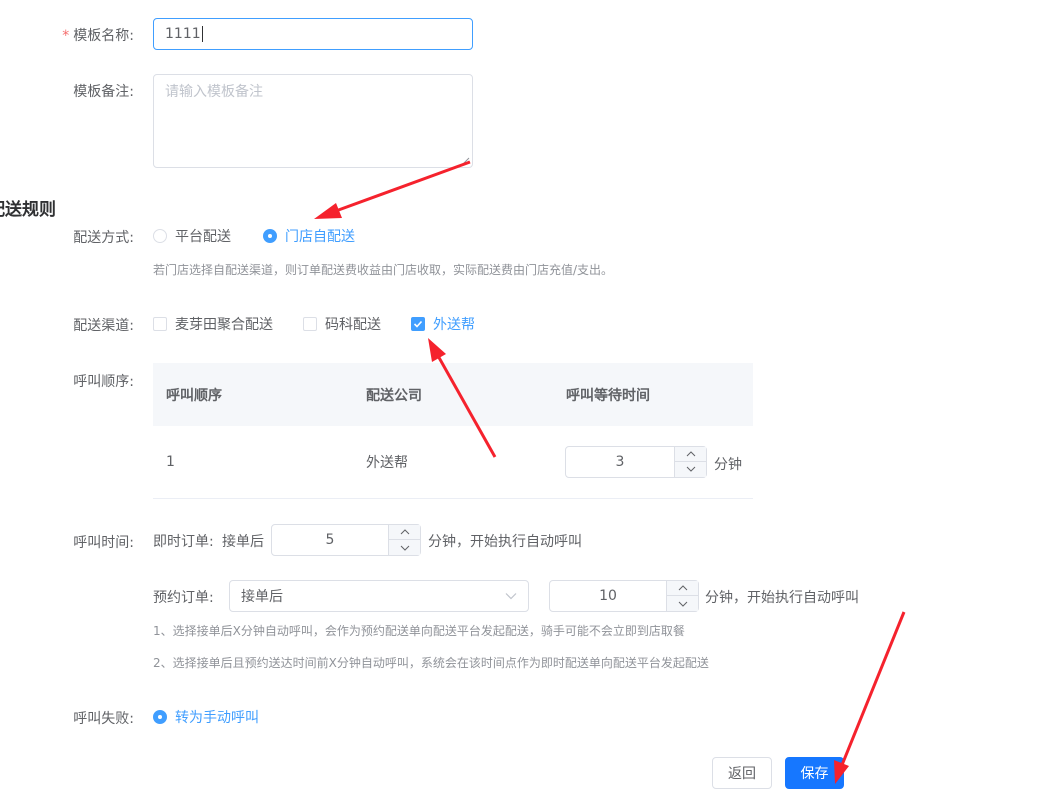  Describe the element at coordinates (742, 773) in the screenshot. I see `back-button: 返回` at that location.